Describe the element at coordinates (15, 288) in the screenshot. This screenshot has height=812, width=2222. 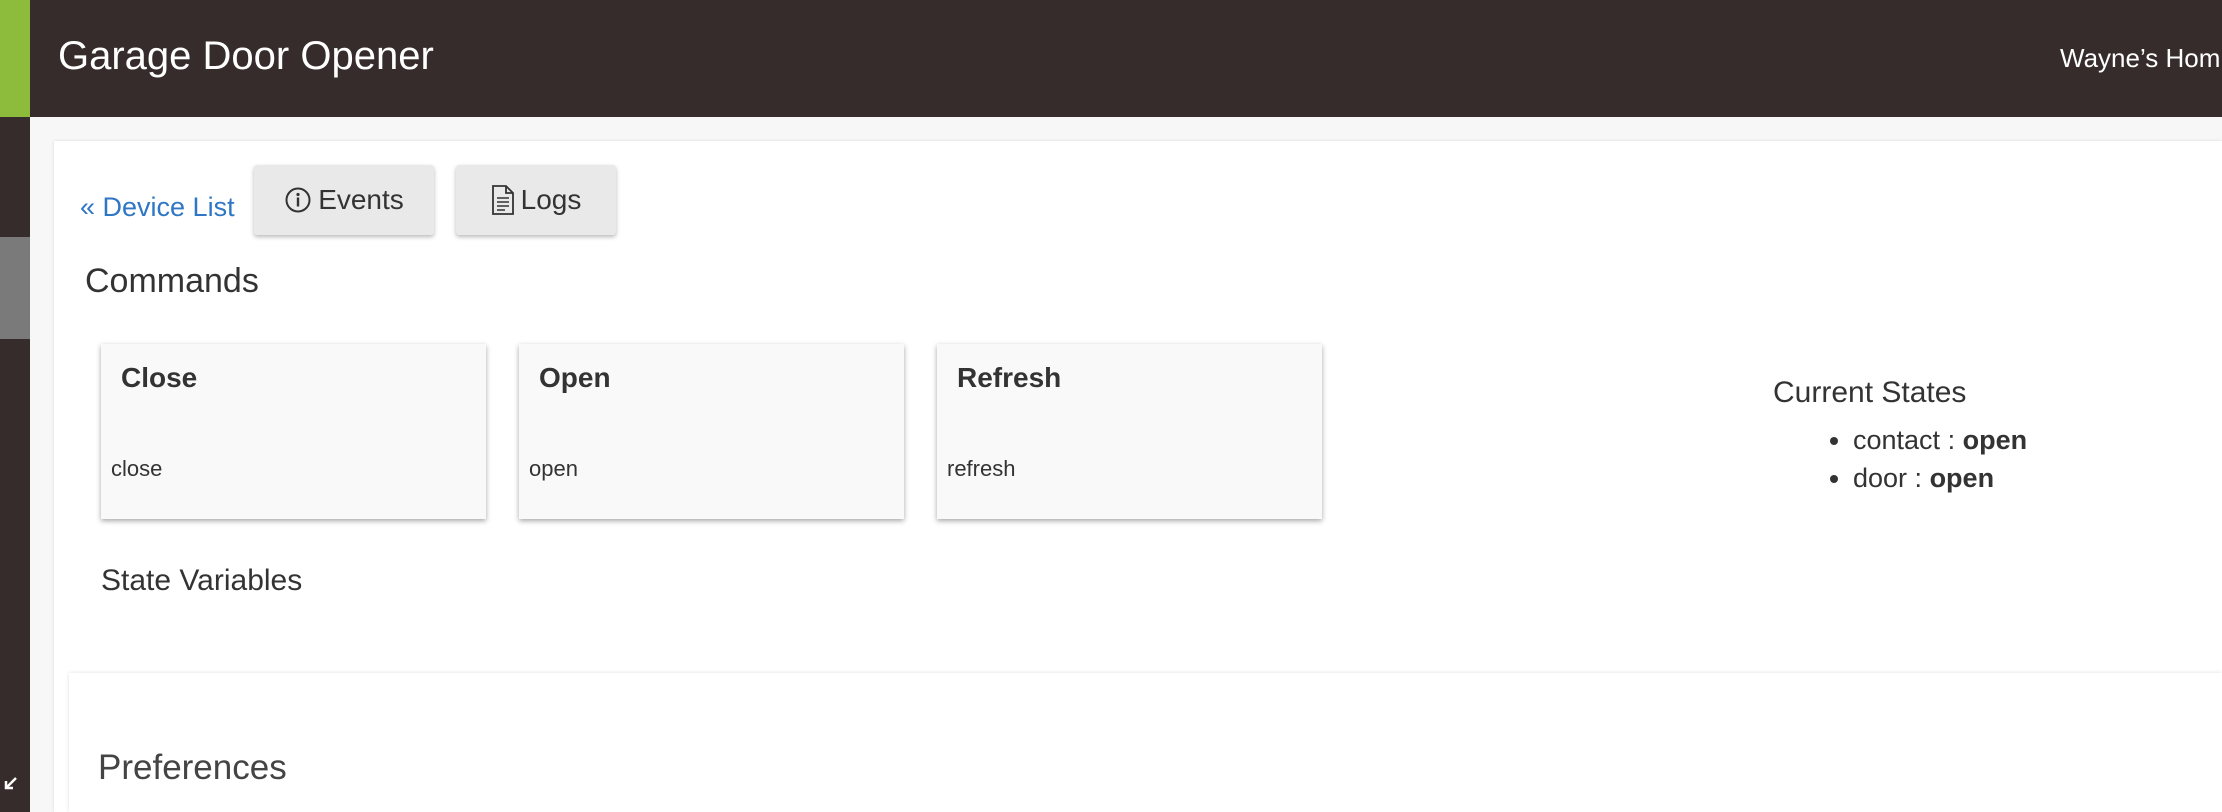
I see `rail-scroll-thumb` at that location.